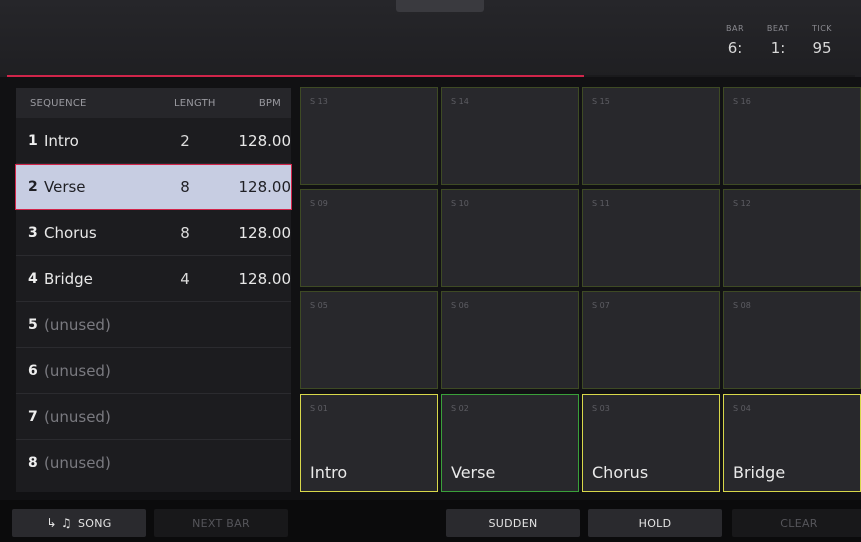  What do you see at coordinates (369, 238) in the screenshot?
I see `pad-s09: S 09` at bounding box center [369, 238].